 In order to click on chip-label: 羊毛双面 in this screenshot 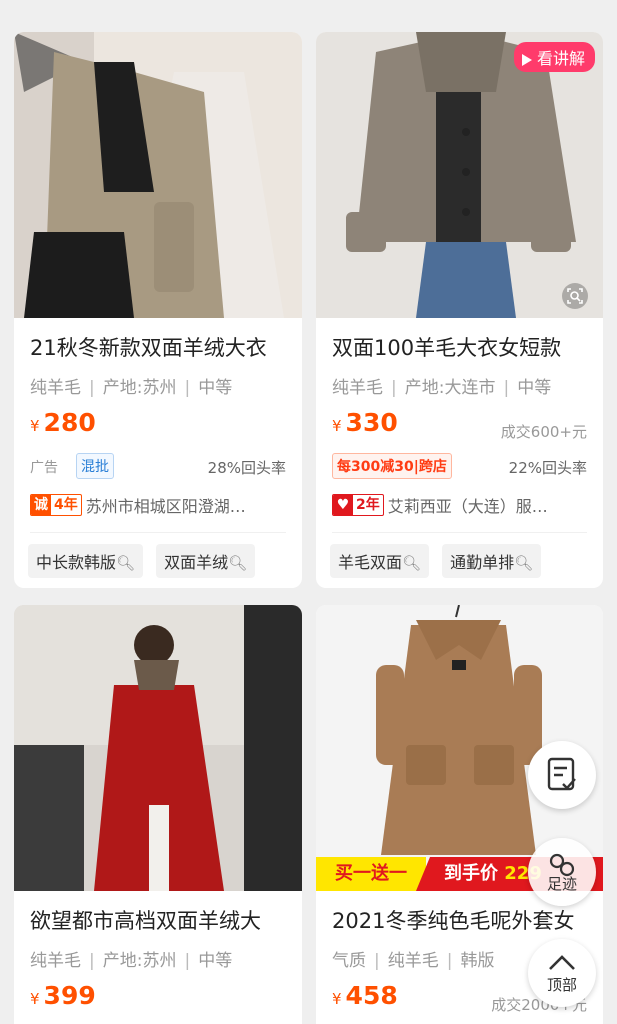, I will do `click(370, 562)`.